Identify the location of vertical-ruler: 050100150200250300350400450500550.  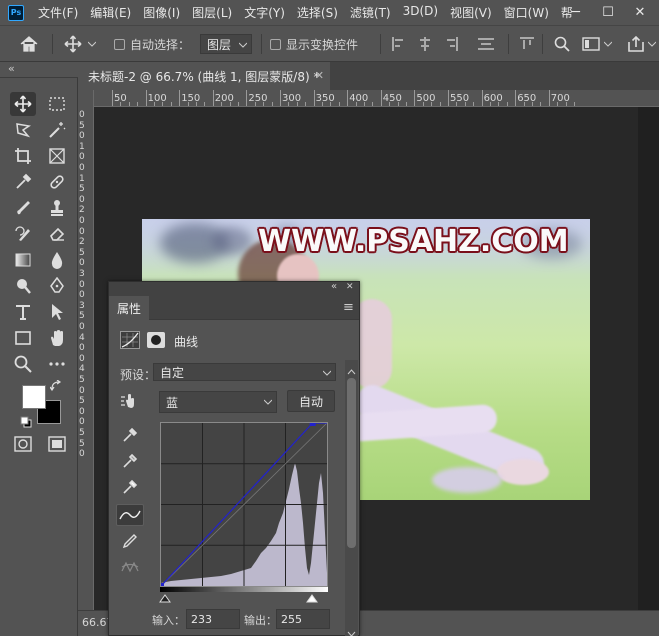
(86, 350).